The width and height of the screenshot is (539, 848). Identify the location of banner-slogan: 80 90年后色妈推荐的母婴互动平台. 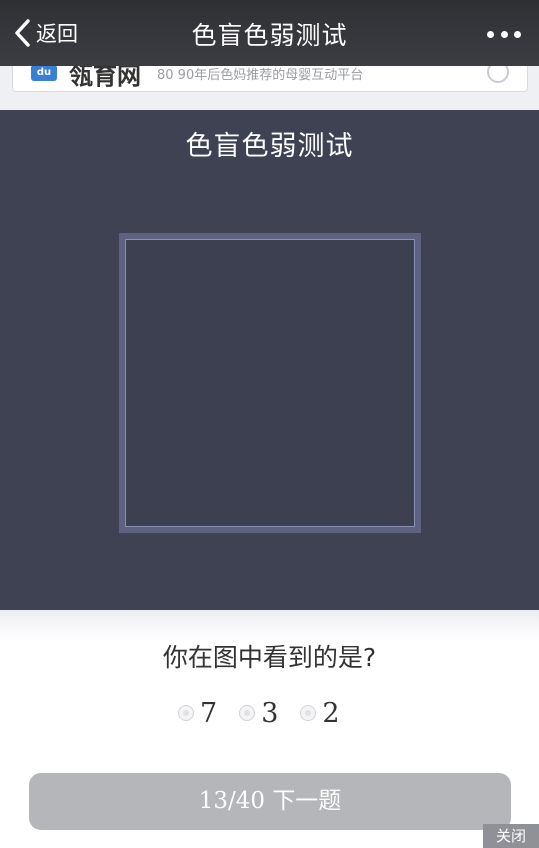
(260, 75).